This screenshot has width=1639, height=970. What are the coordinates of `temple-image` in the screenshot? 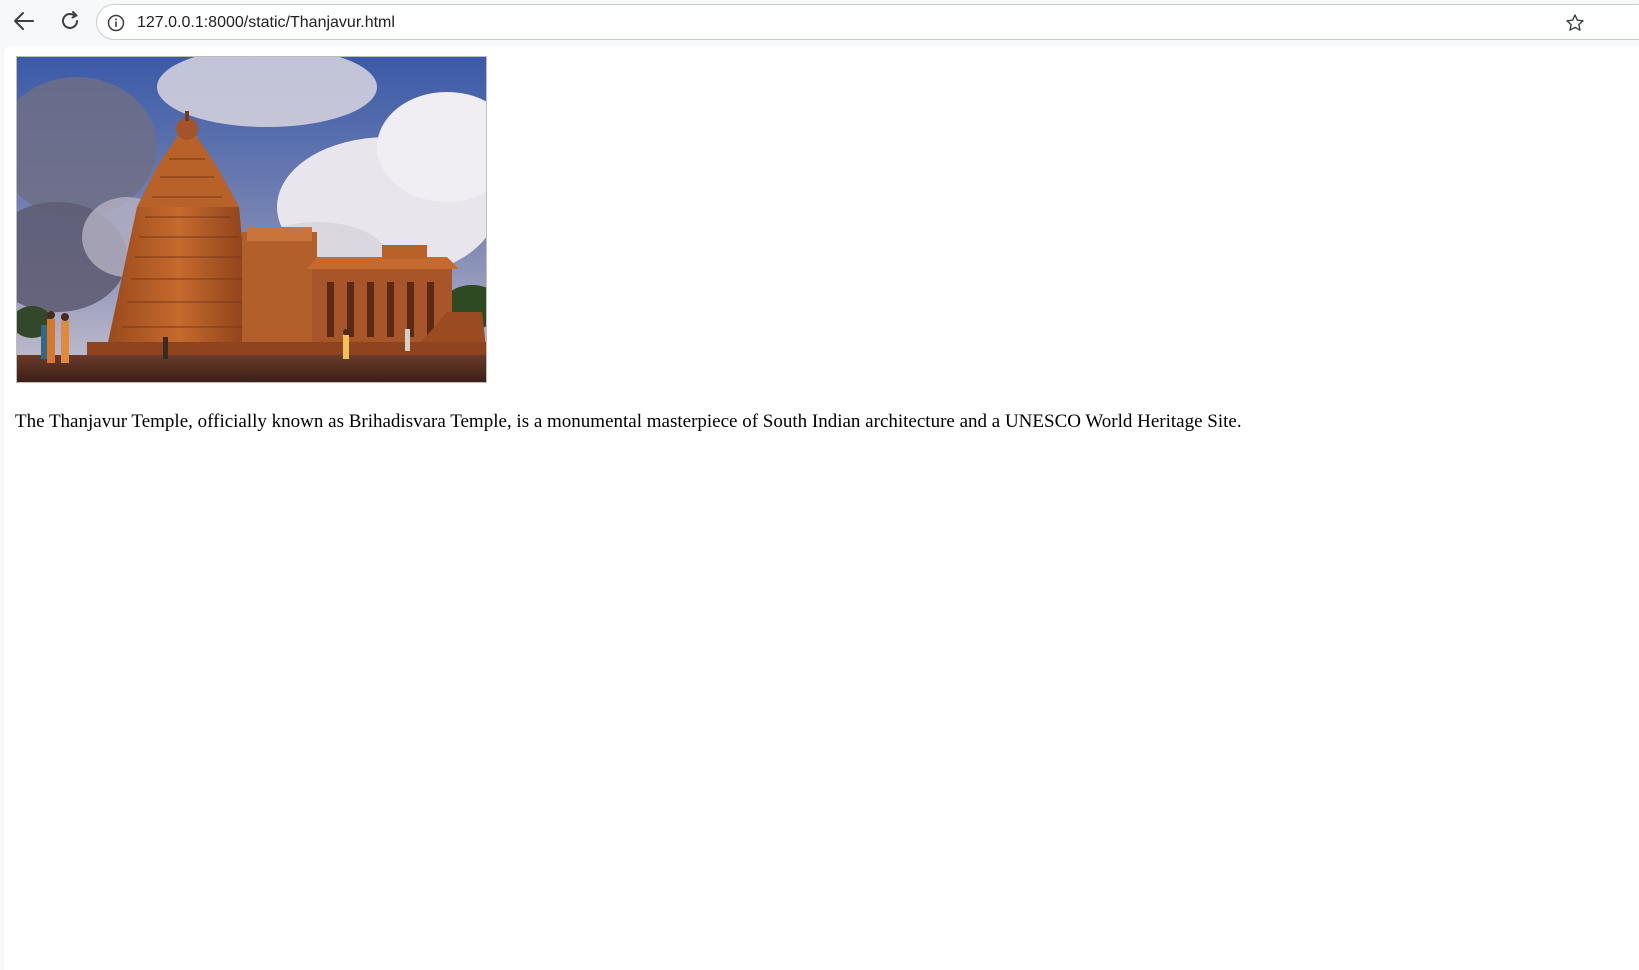 It's located at (251, 219).